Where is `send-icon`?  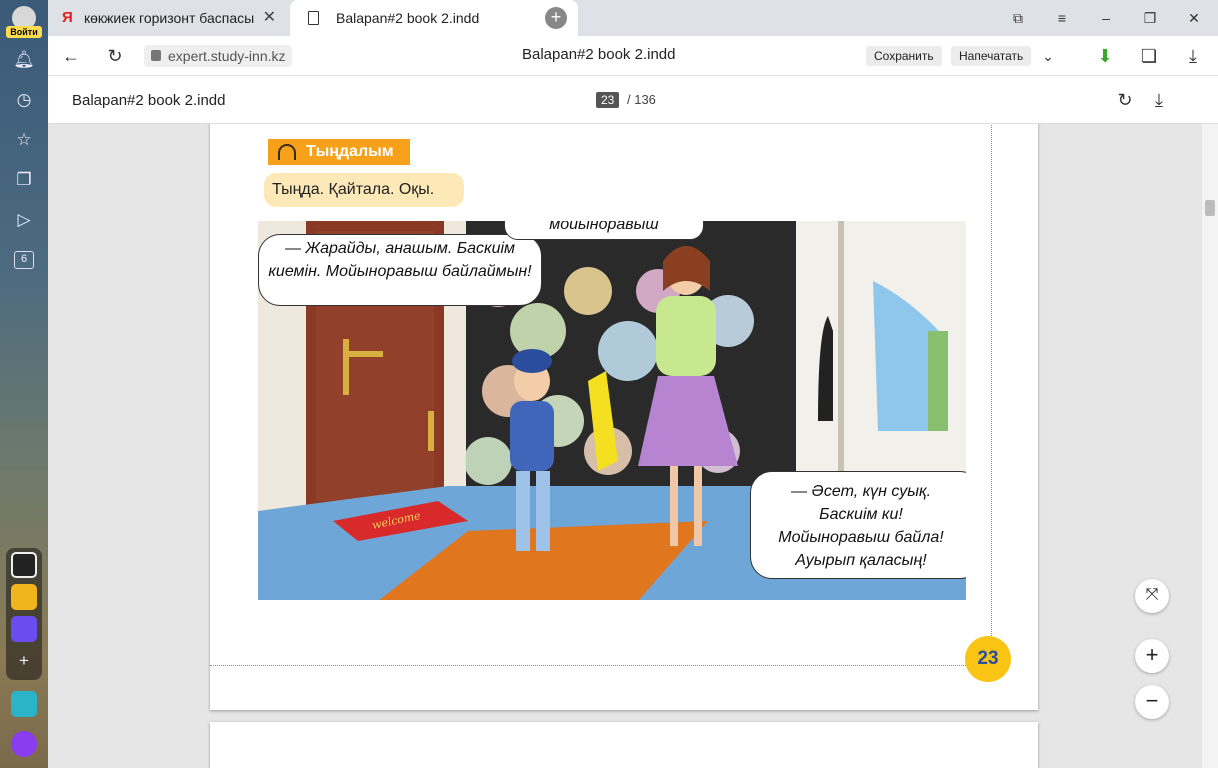
send-icon is located at coordinates (24, 704).